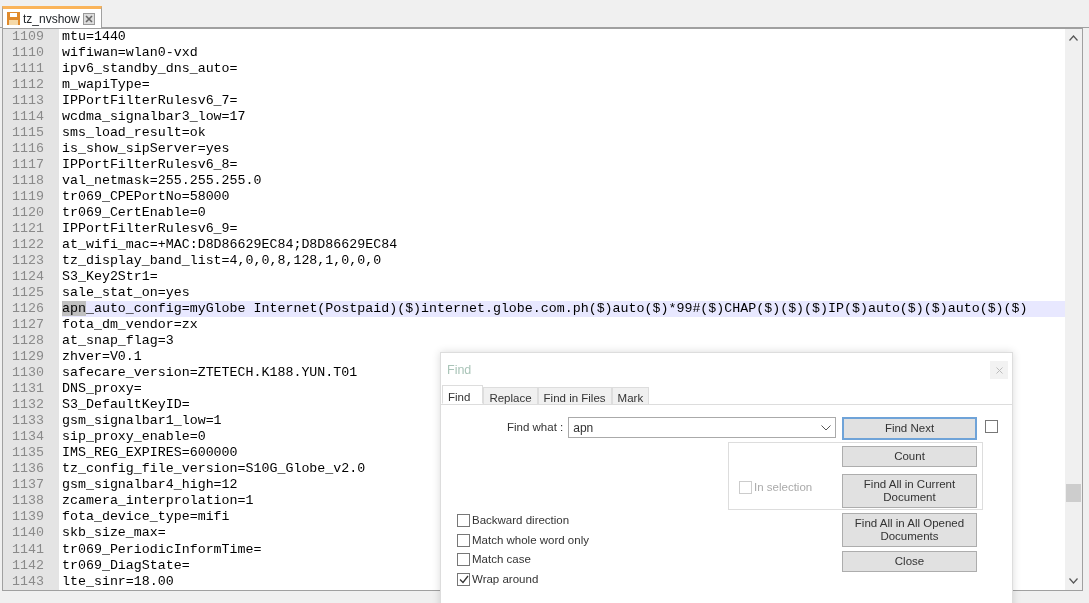 The image size is (1089, 603). I want to click on checkbox-label: Match whole word only, so click(530, 540).